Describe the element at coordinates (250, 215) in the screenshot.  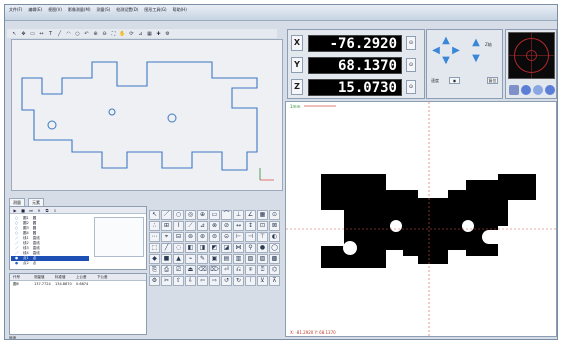
I see `angle-tool-icon: ∠` at that location.